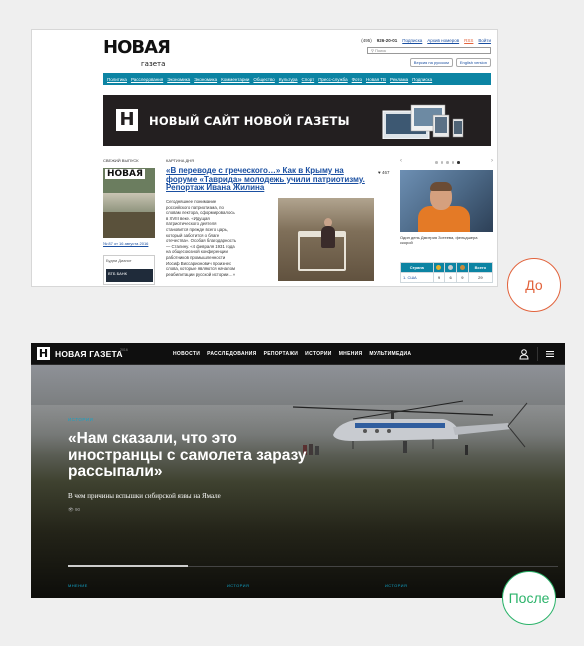 This screenshot has height=646, width=584. What do you see at coordinates (534, 285) in the screenshot?
I see `before-badge: До` at bounding box center [534, 285].